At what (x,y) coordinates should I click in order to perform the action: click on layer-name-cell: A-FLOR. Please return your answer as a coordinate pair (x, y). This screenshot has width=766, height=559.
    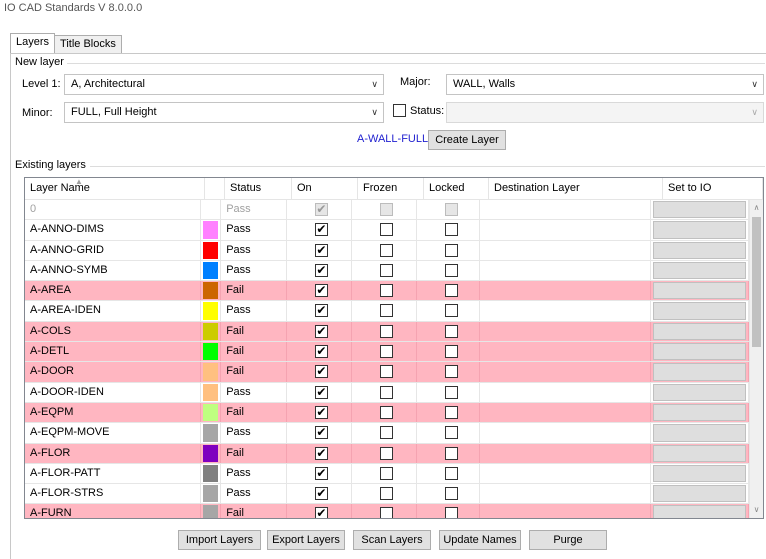
    Looking at the image, I should click on (113, 453).